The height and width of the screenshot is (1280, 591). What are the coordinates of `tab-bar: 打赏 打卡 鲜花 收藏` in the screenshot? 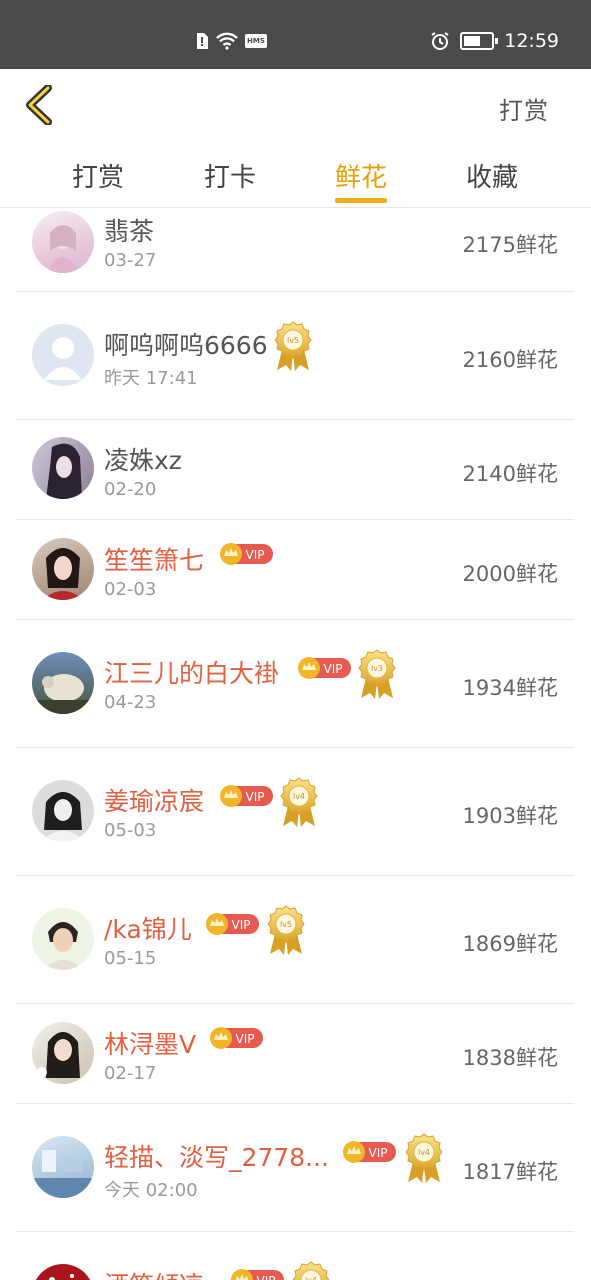 It's located at (295, 173).